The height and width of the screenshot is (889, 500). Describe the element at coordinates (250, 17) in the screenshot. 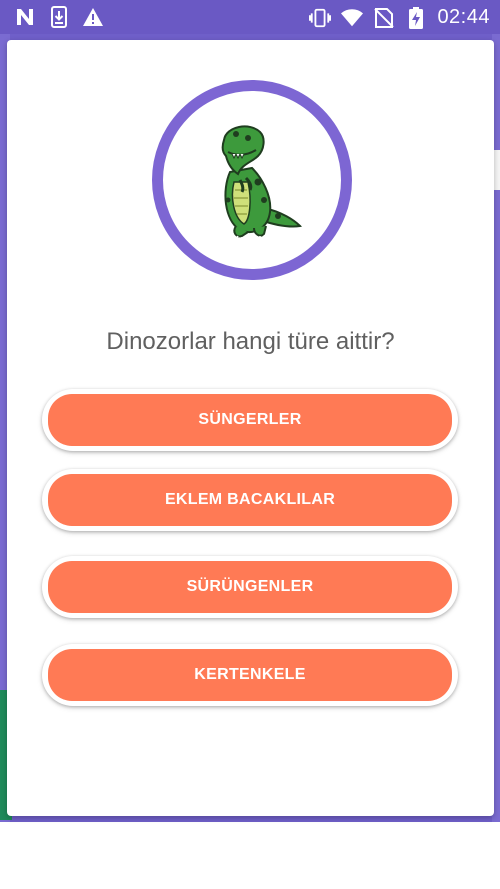

I see `status-bar: 02:44` at that location.